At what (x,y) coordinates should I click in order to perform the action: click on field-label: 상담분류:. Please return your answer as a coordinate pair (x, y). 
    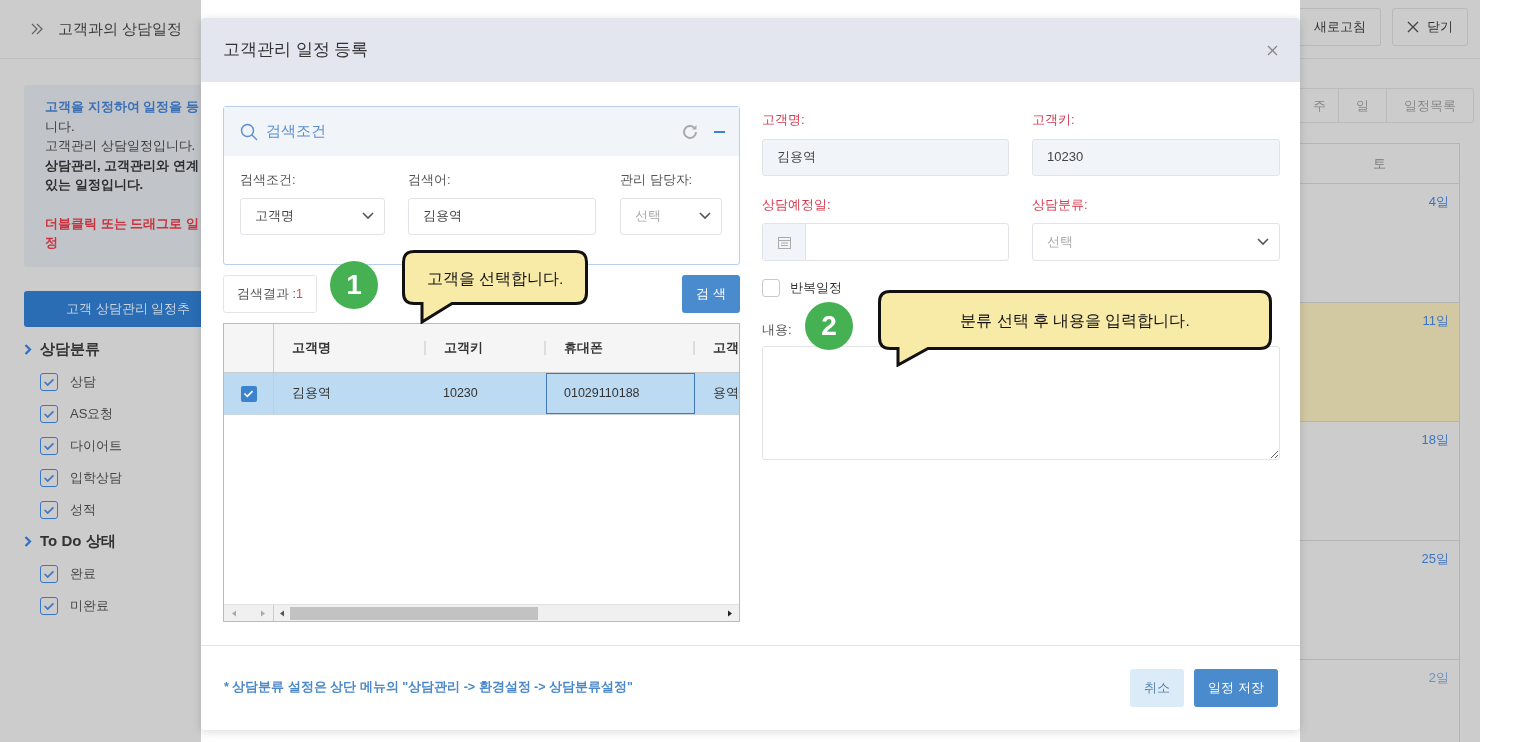
    Looking at the image, I should click on (1060, 204).